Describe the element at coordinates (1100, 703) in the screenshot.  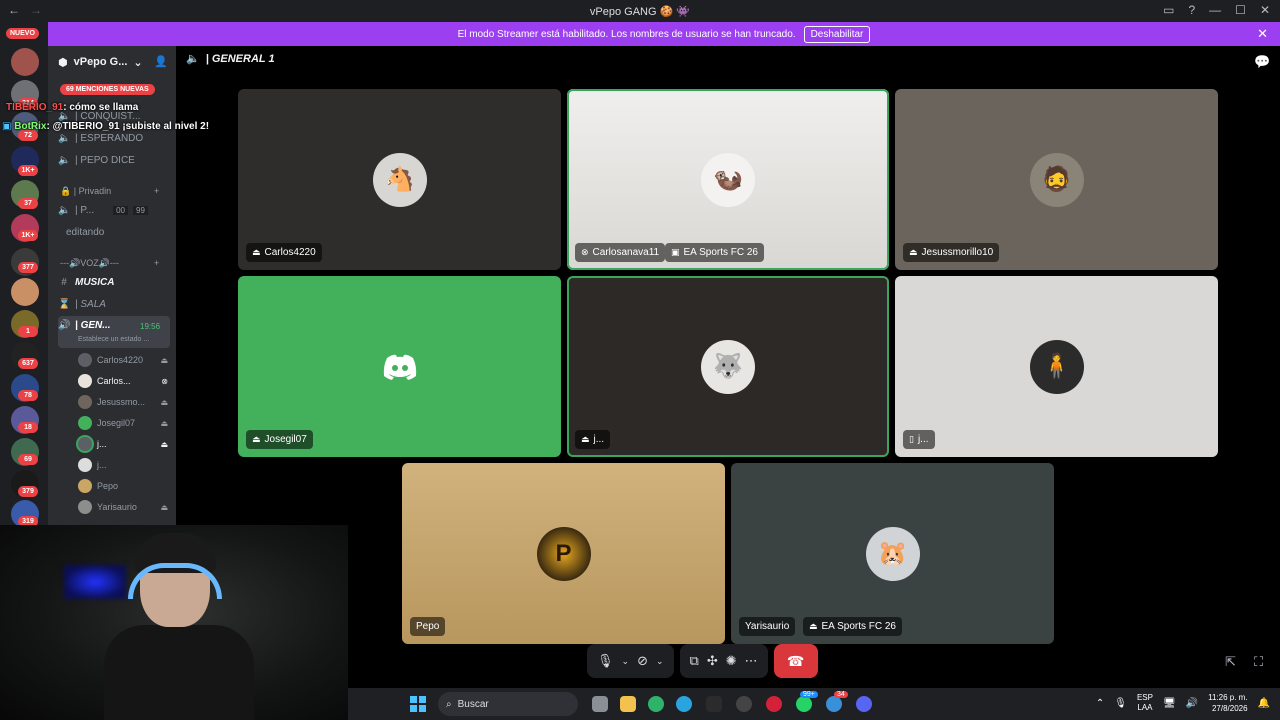
I see `chevron-up-icon: ⌃` at that location.